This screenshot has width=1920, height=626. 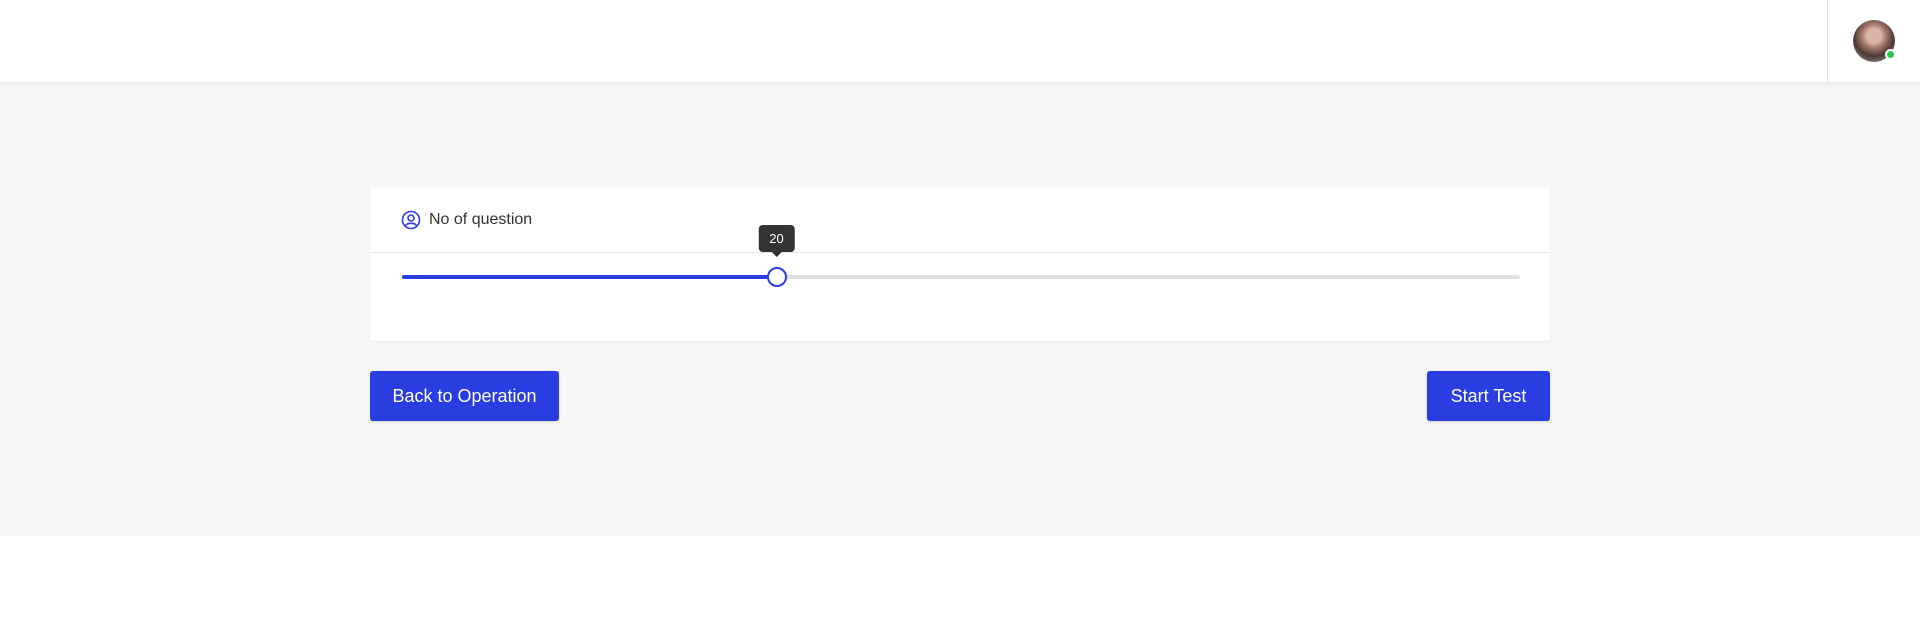 What do you see at coordinates (1488, 396) in the screenshot?
I see `start-test-button: Start Test` at bounding box center [1488, 396].